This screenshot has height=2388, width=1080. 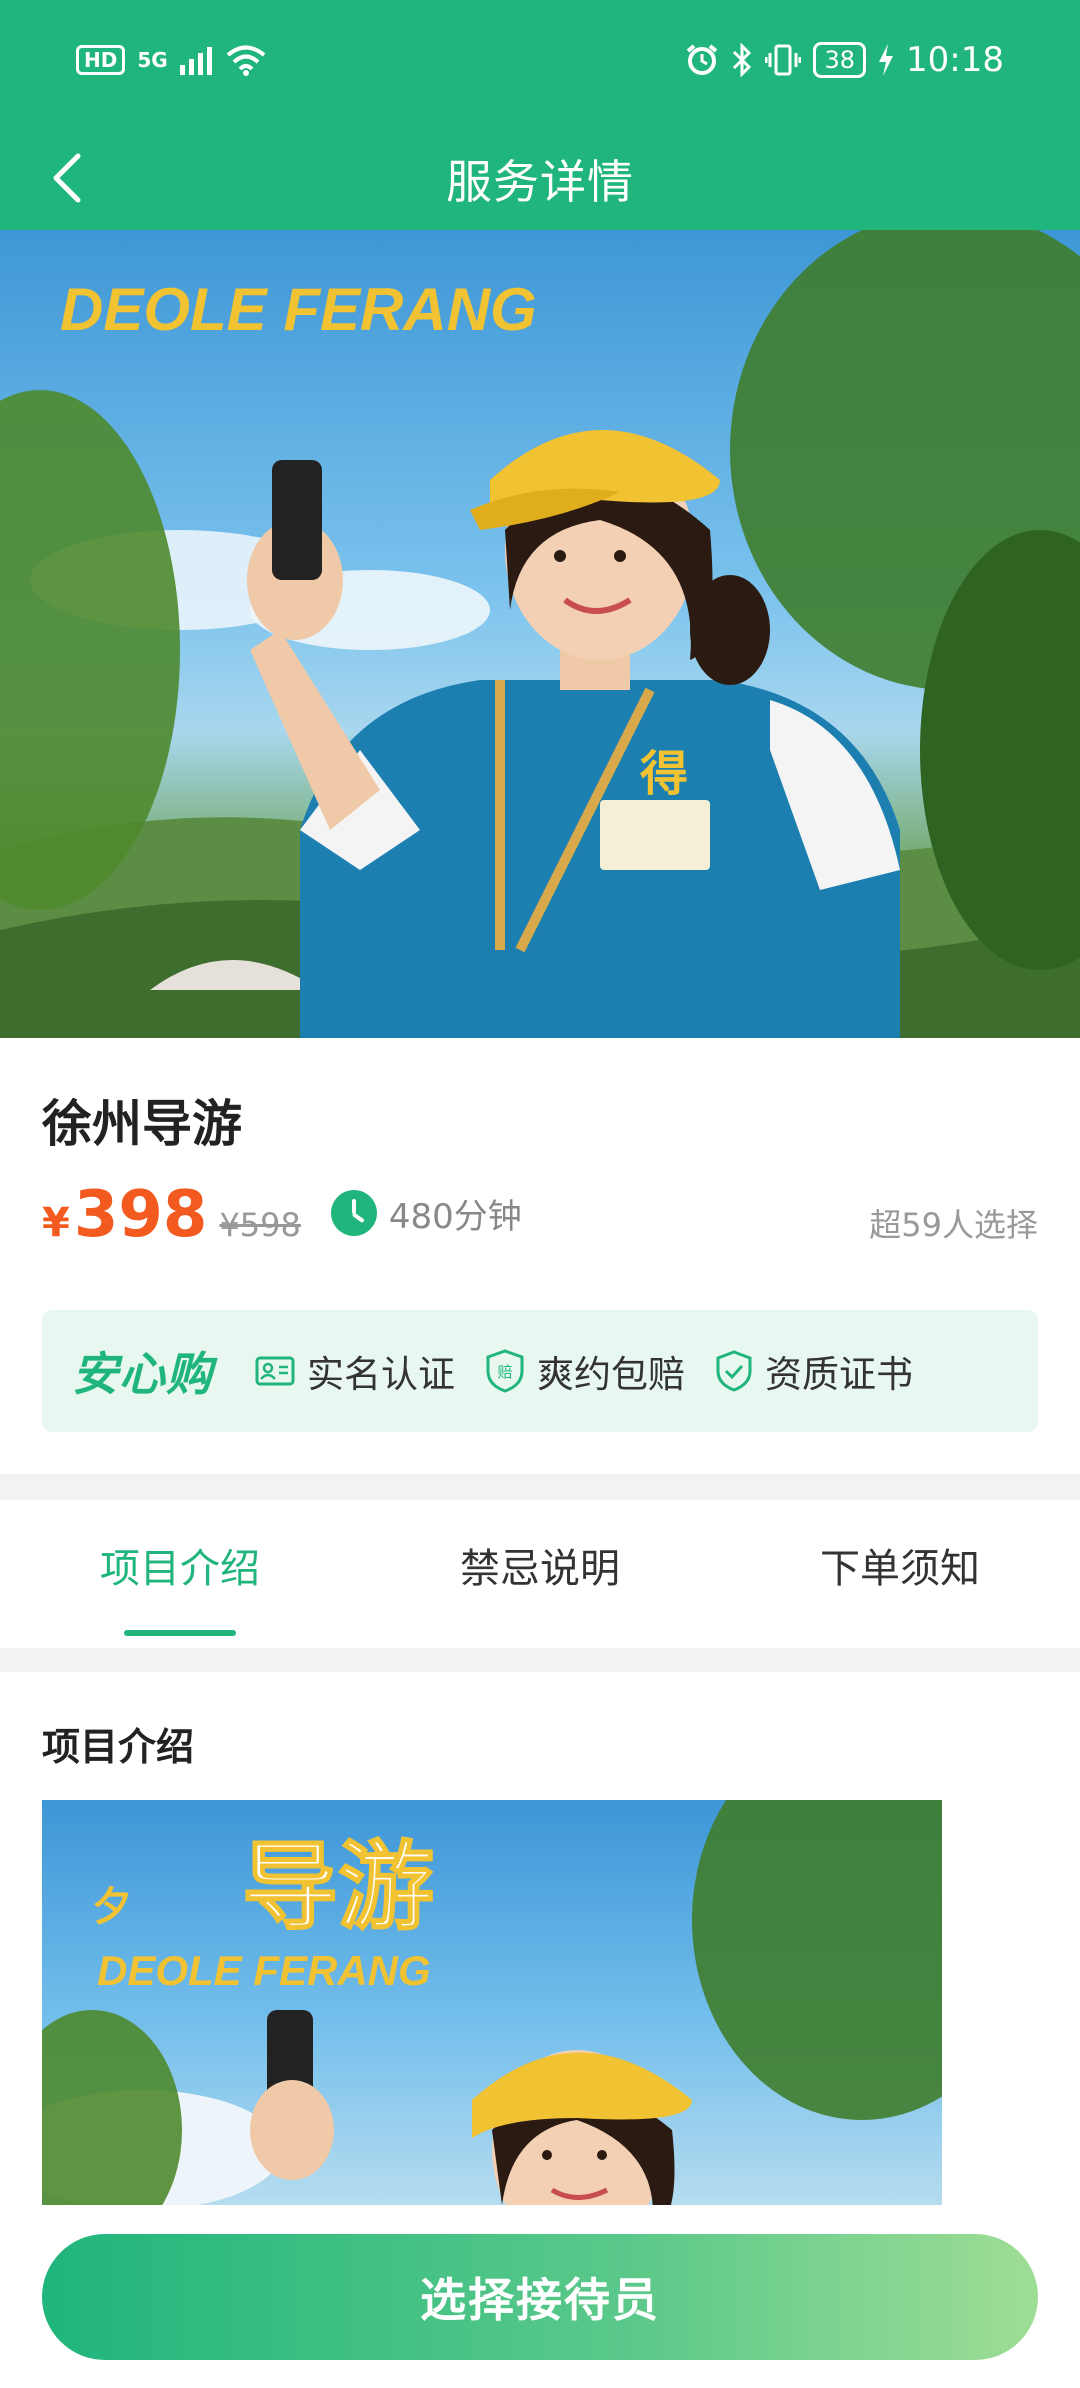 I want to click on price-row: ¥ 398 ¥598 480分钟 超59人选择, so click(x=540, y=1223).